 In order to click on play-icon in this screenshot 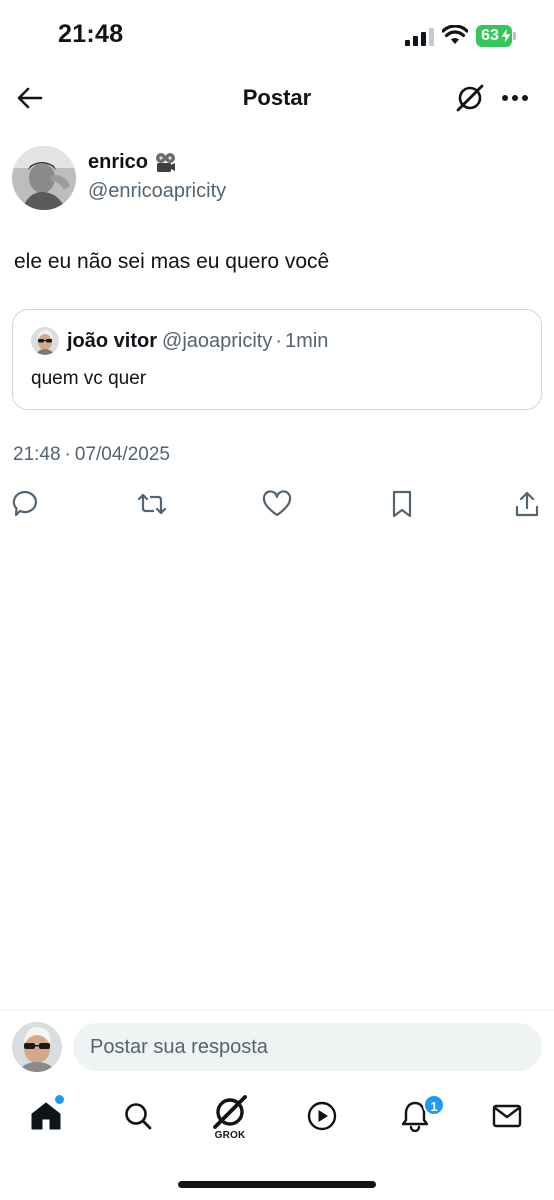, I will do `click(322, 1116)`.